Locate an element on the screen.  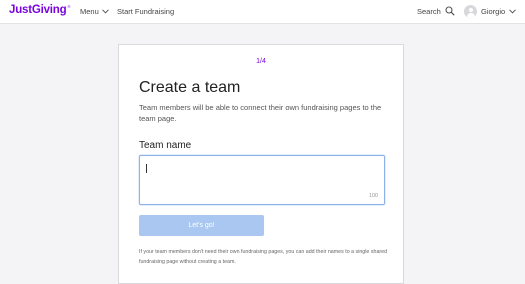
menu-dropdown: Menu is located at coordinates (94, 11).